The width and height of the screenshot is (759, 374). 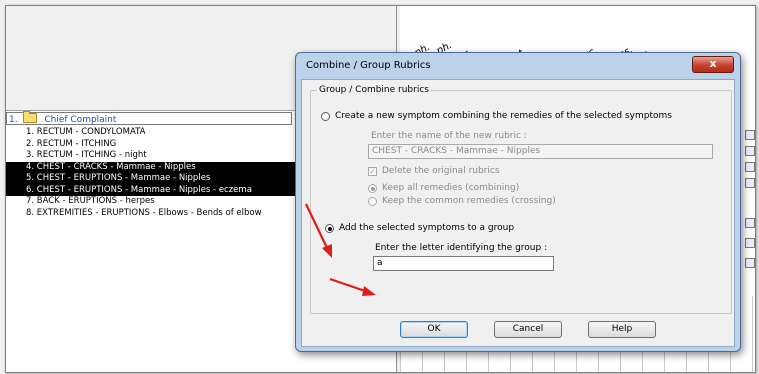 I want to click on tree-header-label: Chief Complaint, so click(x=80, y=120).